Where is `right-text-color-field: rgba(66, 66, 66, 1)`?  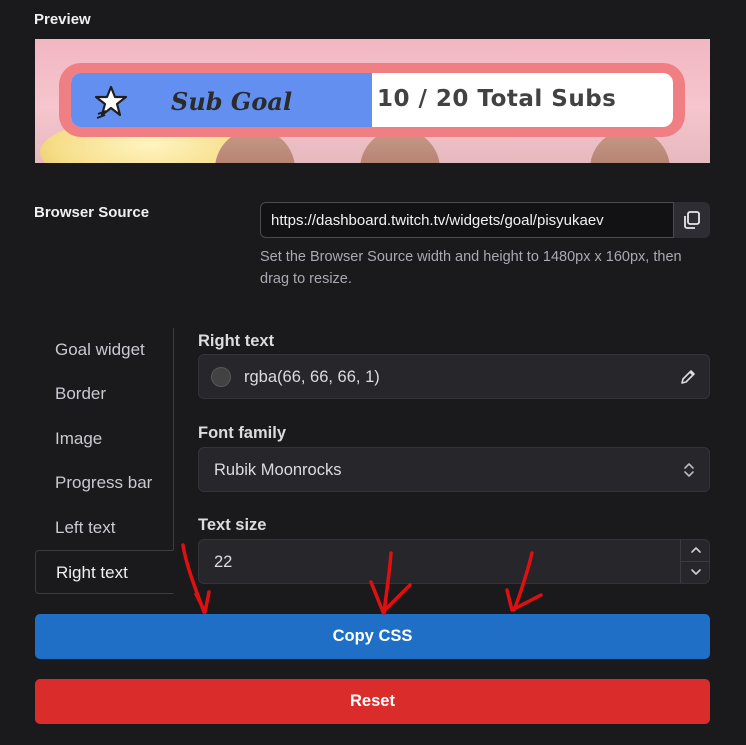 right-text-color-field: rgba(66, 66, 66, 1) is located at coordinates (454, 376).